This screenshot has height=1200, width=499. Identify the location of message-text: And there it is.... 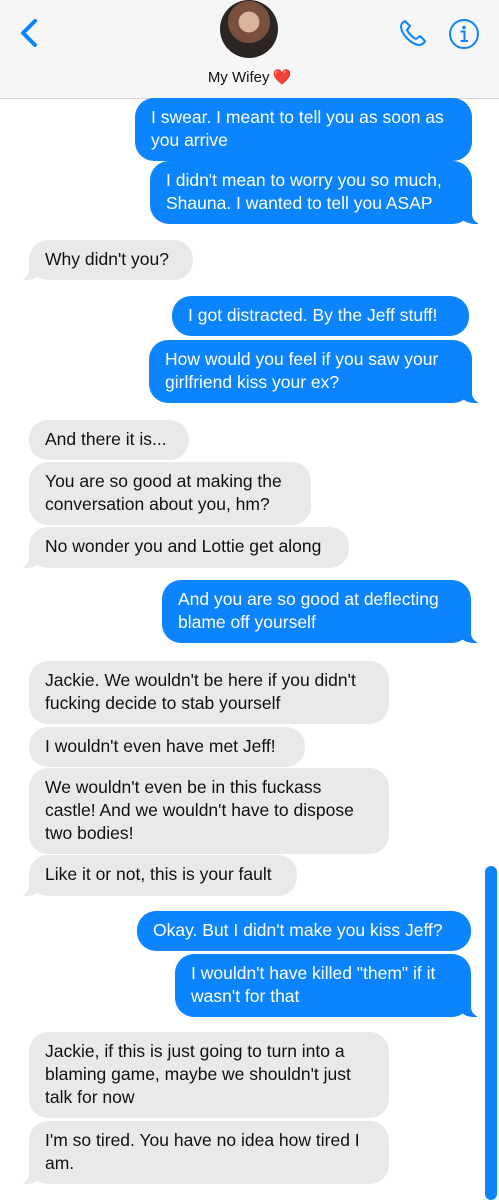
(106, 439).